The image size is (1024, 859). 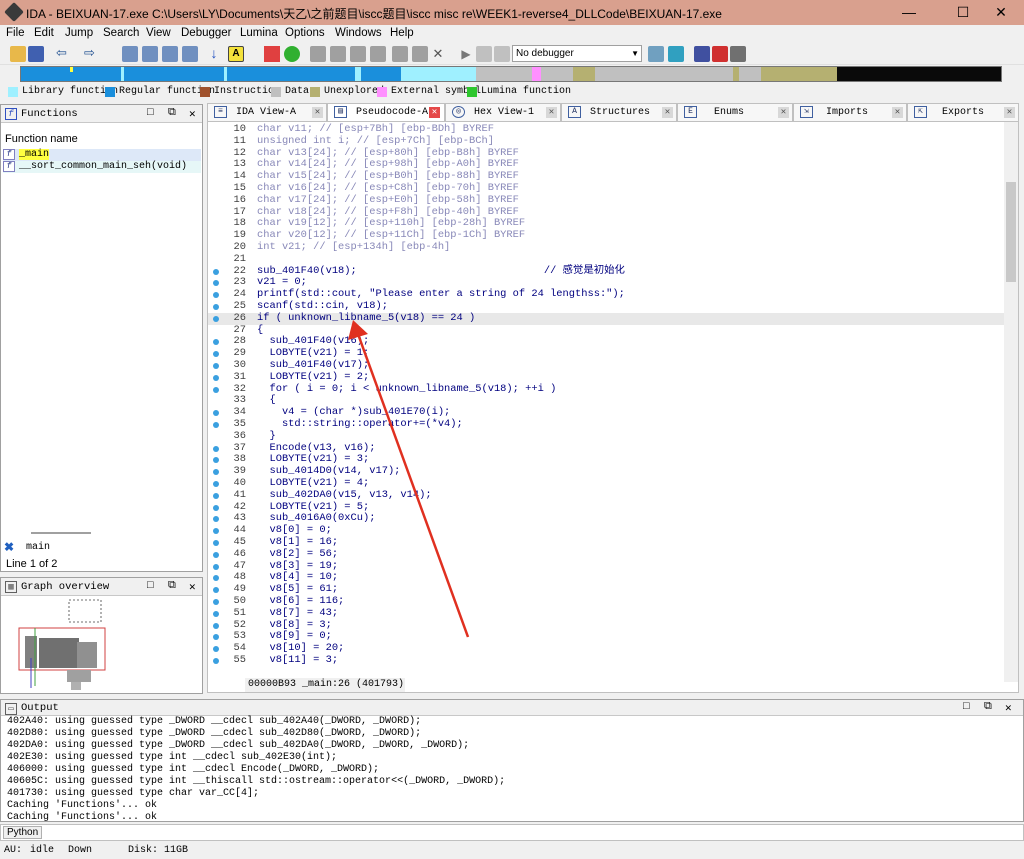 What do you see at coordinates (402, 33) in the screenshot?
I see `menu-help: Help` at bounding box center [402, 33].